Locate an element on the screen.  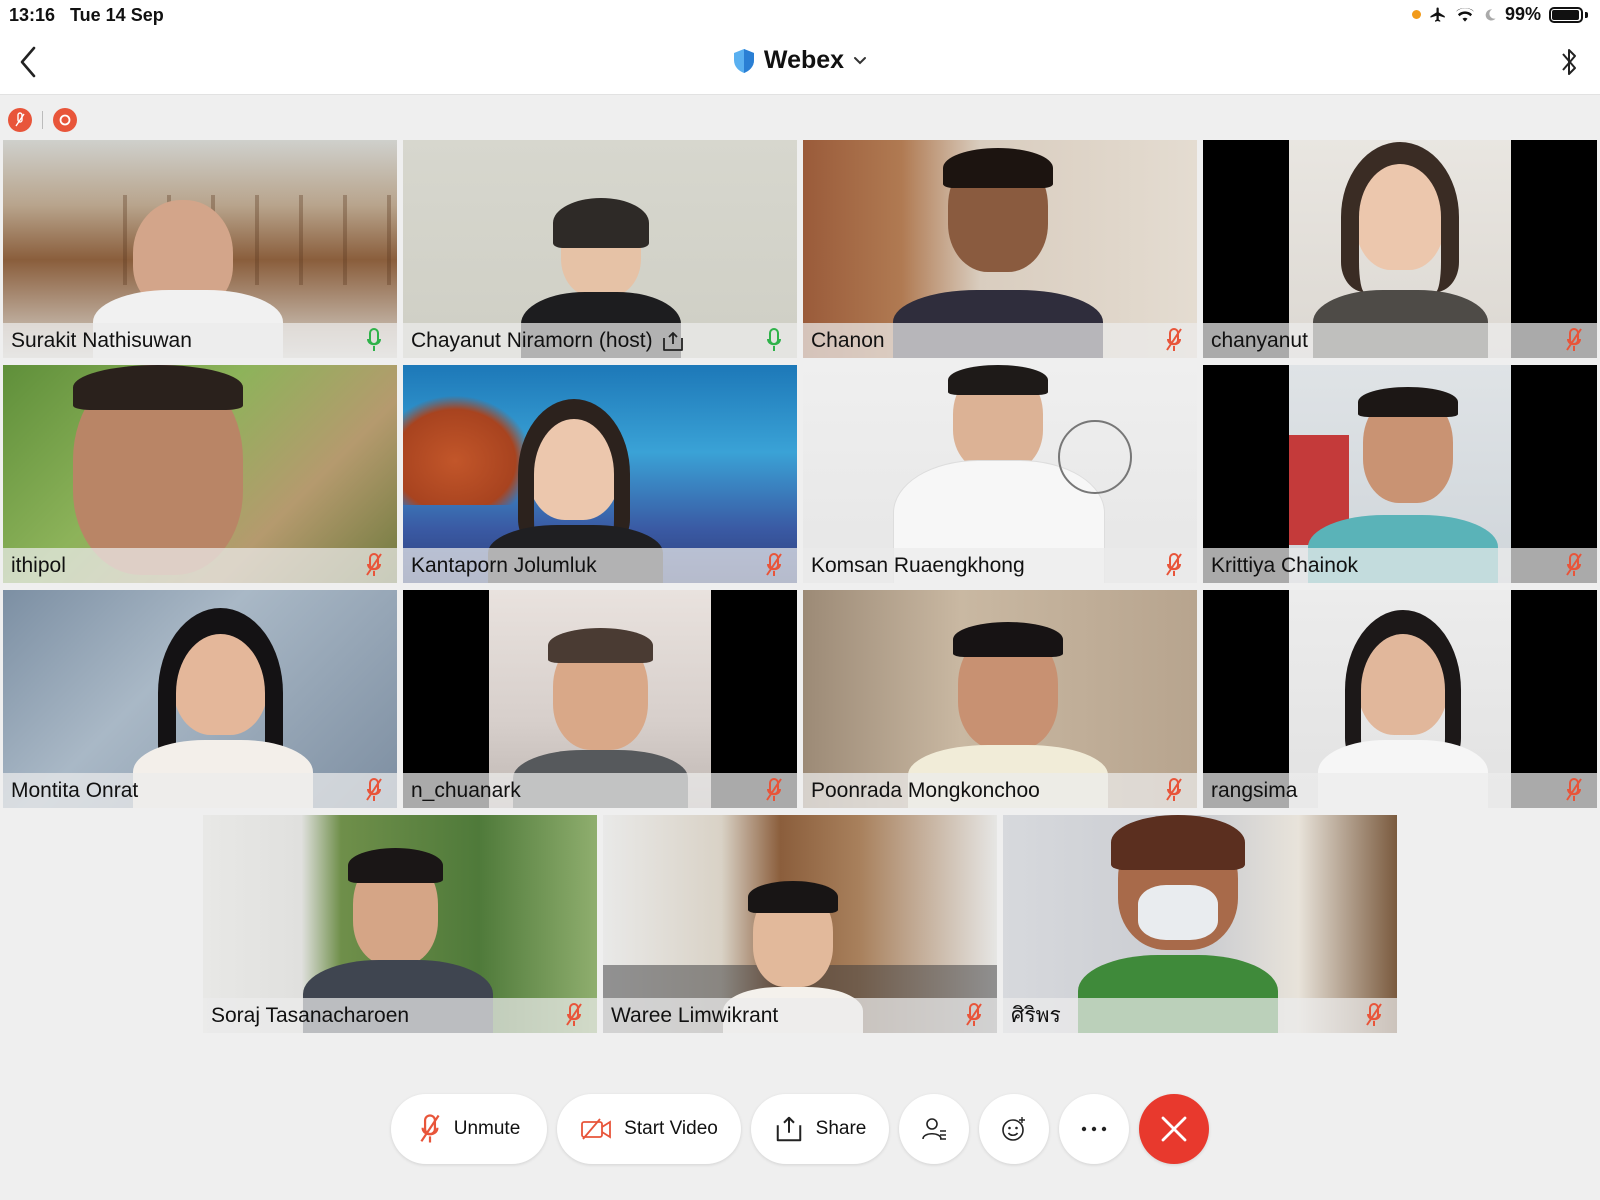
start-video-button: Start Video is located at coordinates (649, 1129).